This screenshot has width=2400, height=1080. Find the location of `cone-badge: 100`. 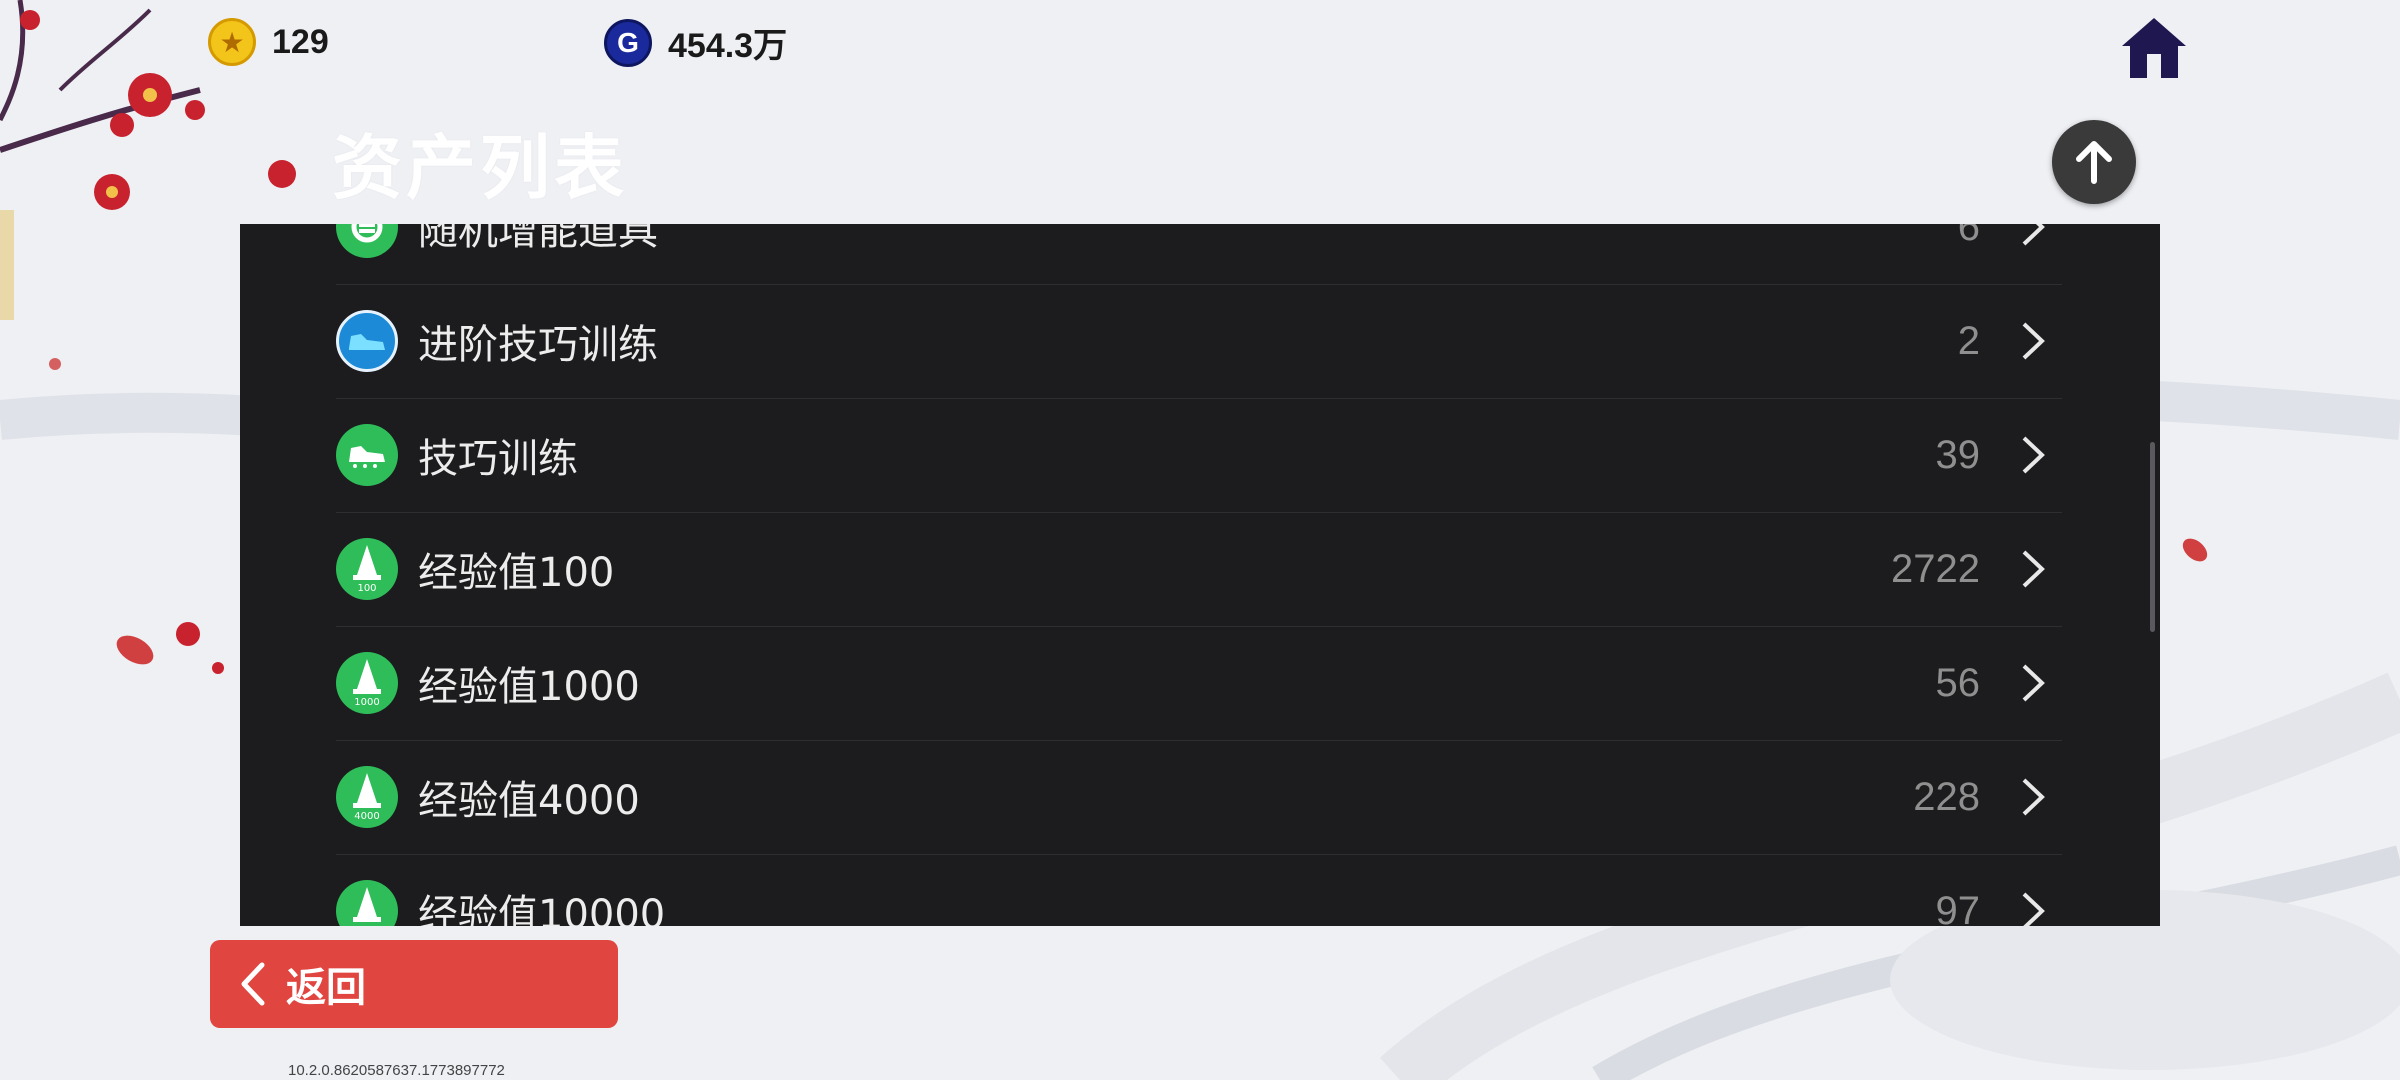

cone-badge: 100 is located at coordinates (366, 588).